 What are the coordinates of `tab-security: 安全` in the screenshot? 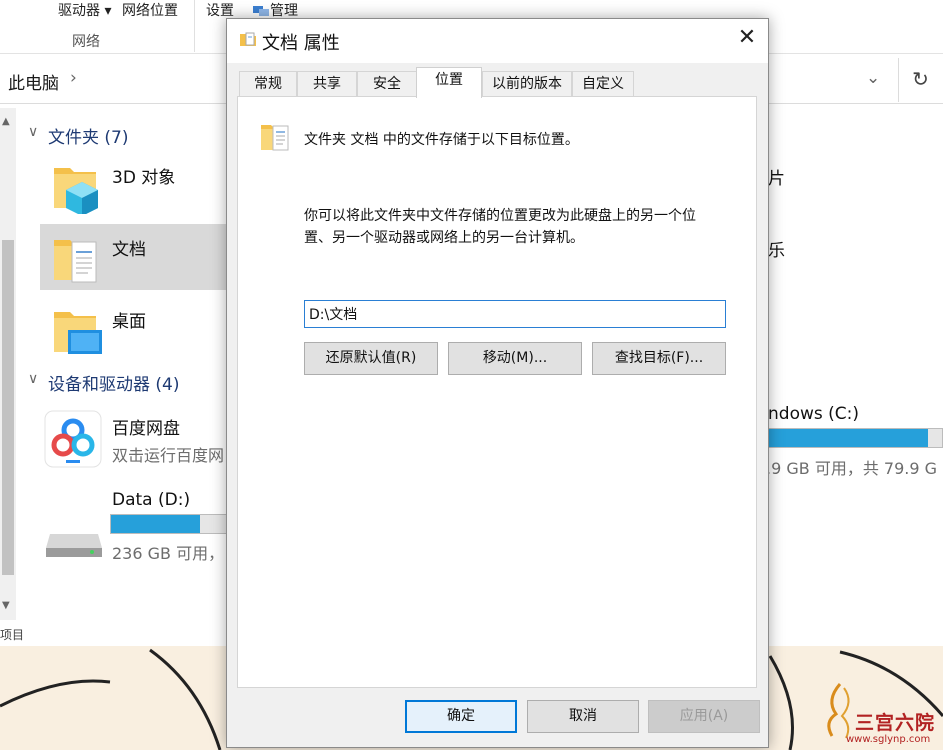 It's located at (387, 84).